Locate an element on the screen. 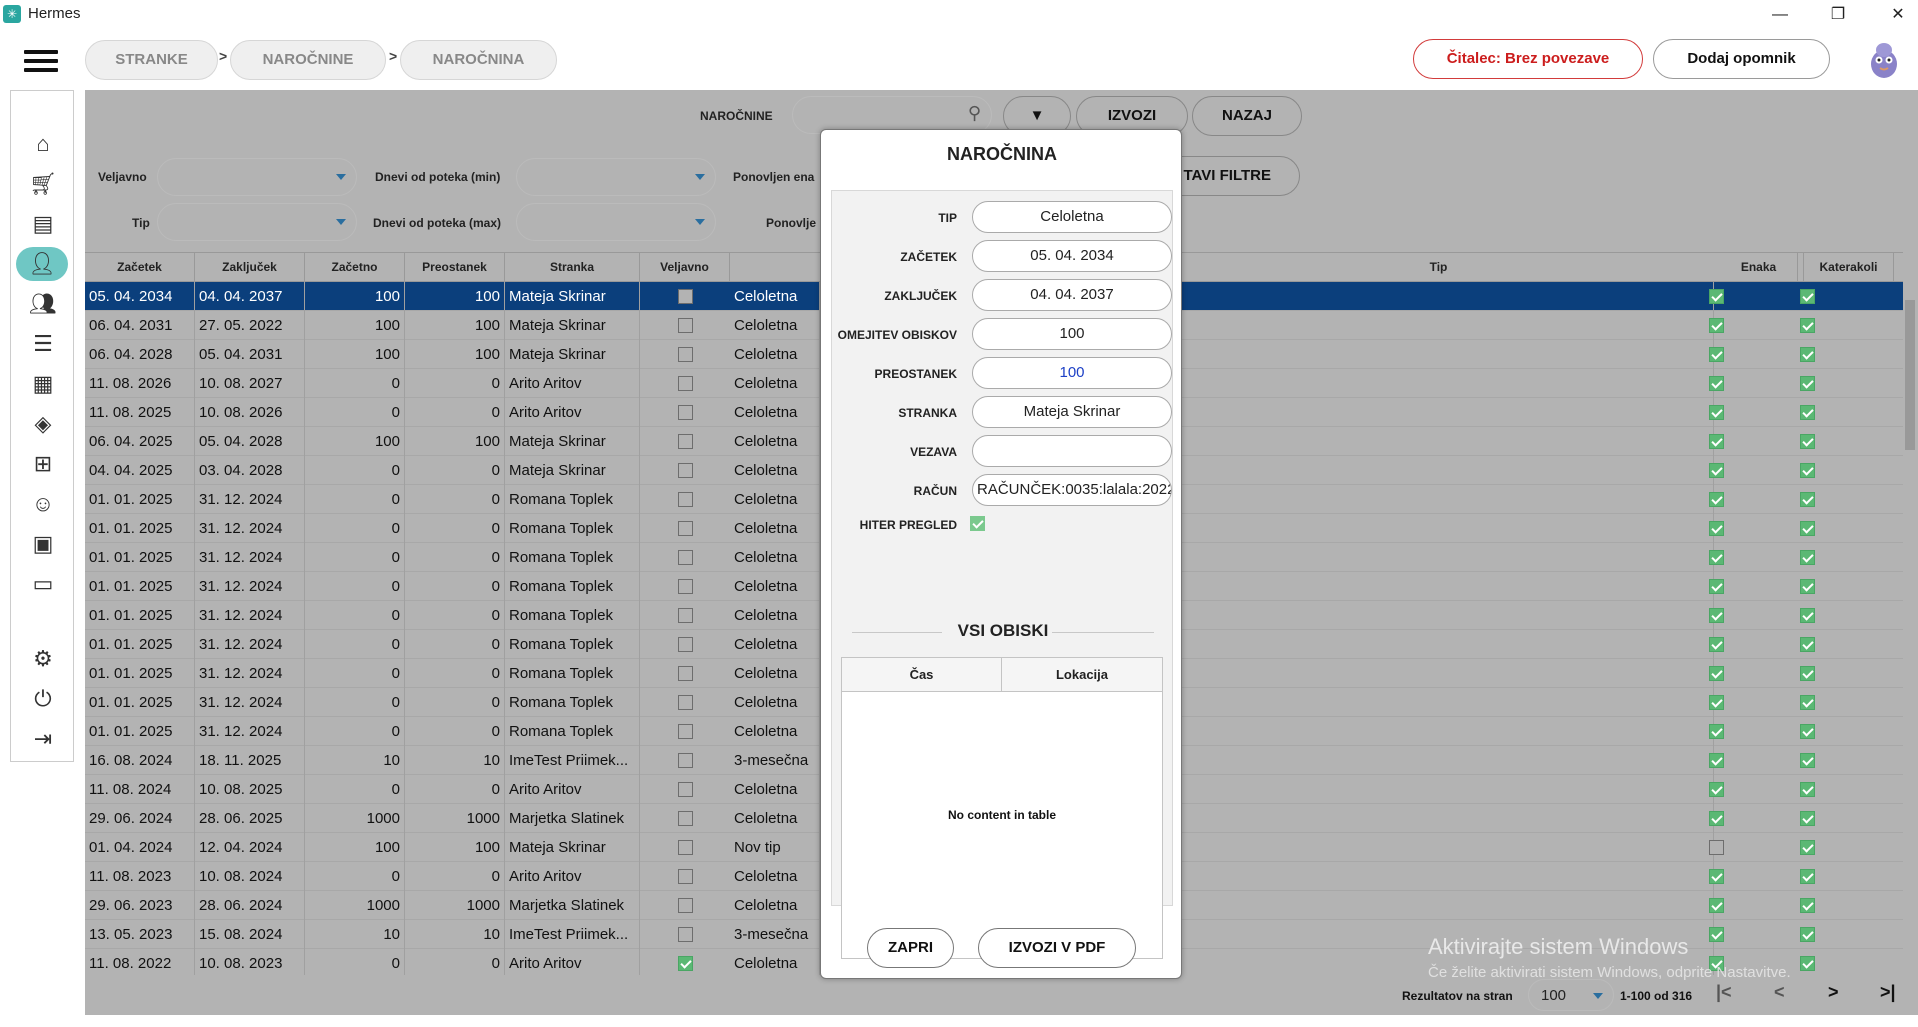 The image size is (1918, 1027). layers-icon: ◈ is located at coordinates (43, 424).